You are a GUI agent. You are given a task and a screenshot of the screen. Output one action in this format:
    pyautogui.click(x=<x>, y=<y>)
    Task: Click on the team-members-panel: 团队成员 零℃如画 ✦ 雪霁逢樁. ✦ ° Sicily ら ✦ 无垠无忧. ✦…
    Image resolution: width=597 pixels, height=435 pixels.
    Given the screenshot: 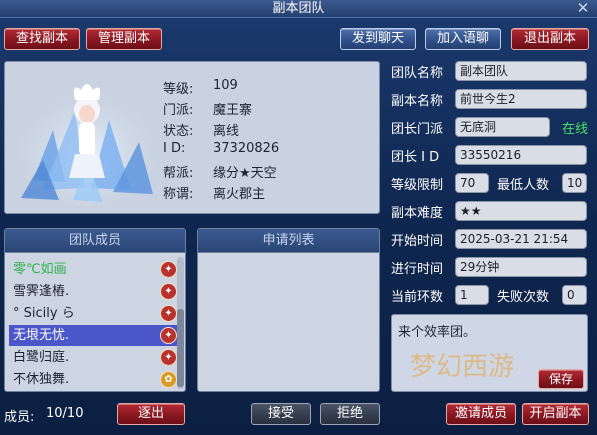 What is the action you would take?
    pyautogui.click(x=95, y=310)
    